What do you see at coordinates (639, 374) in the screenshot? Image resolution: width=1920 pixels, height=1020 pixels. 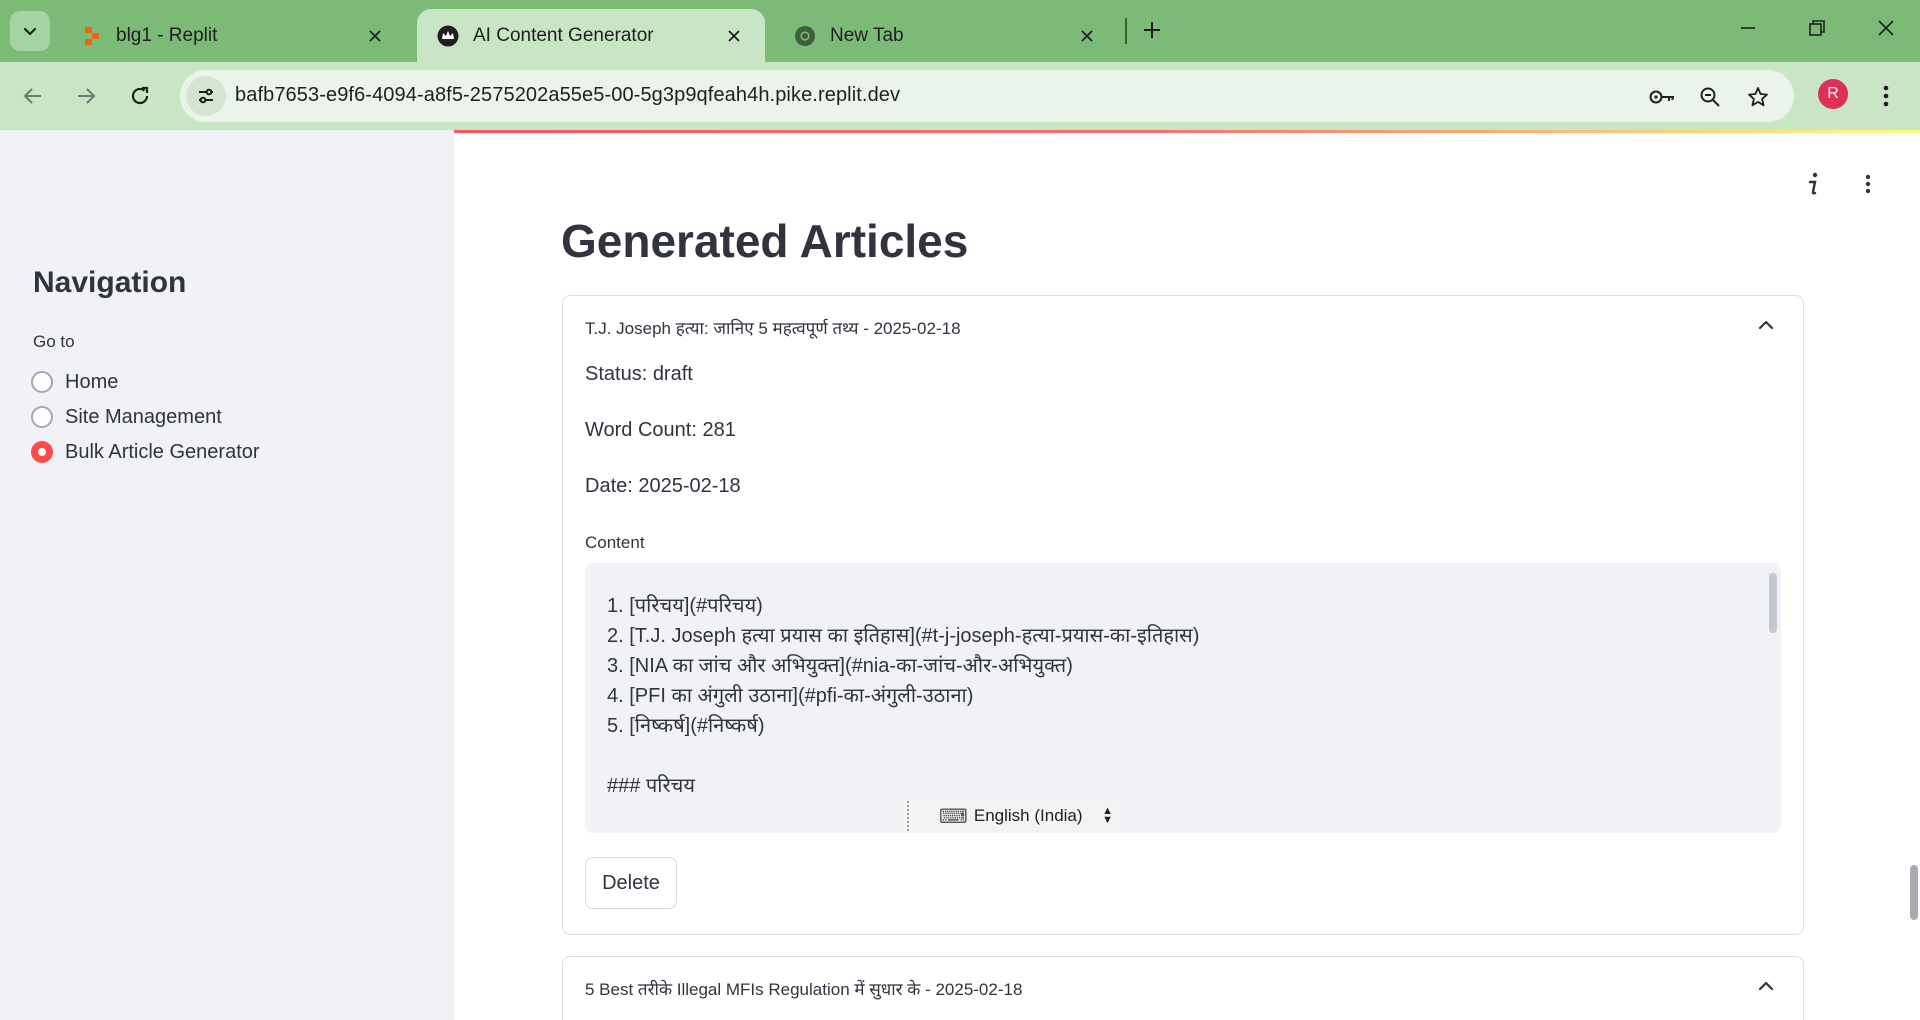 I see `article-status: Status: draft` at bounding box center [639, 374].